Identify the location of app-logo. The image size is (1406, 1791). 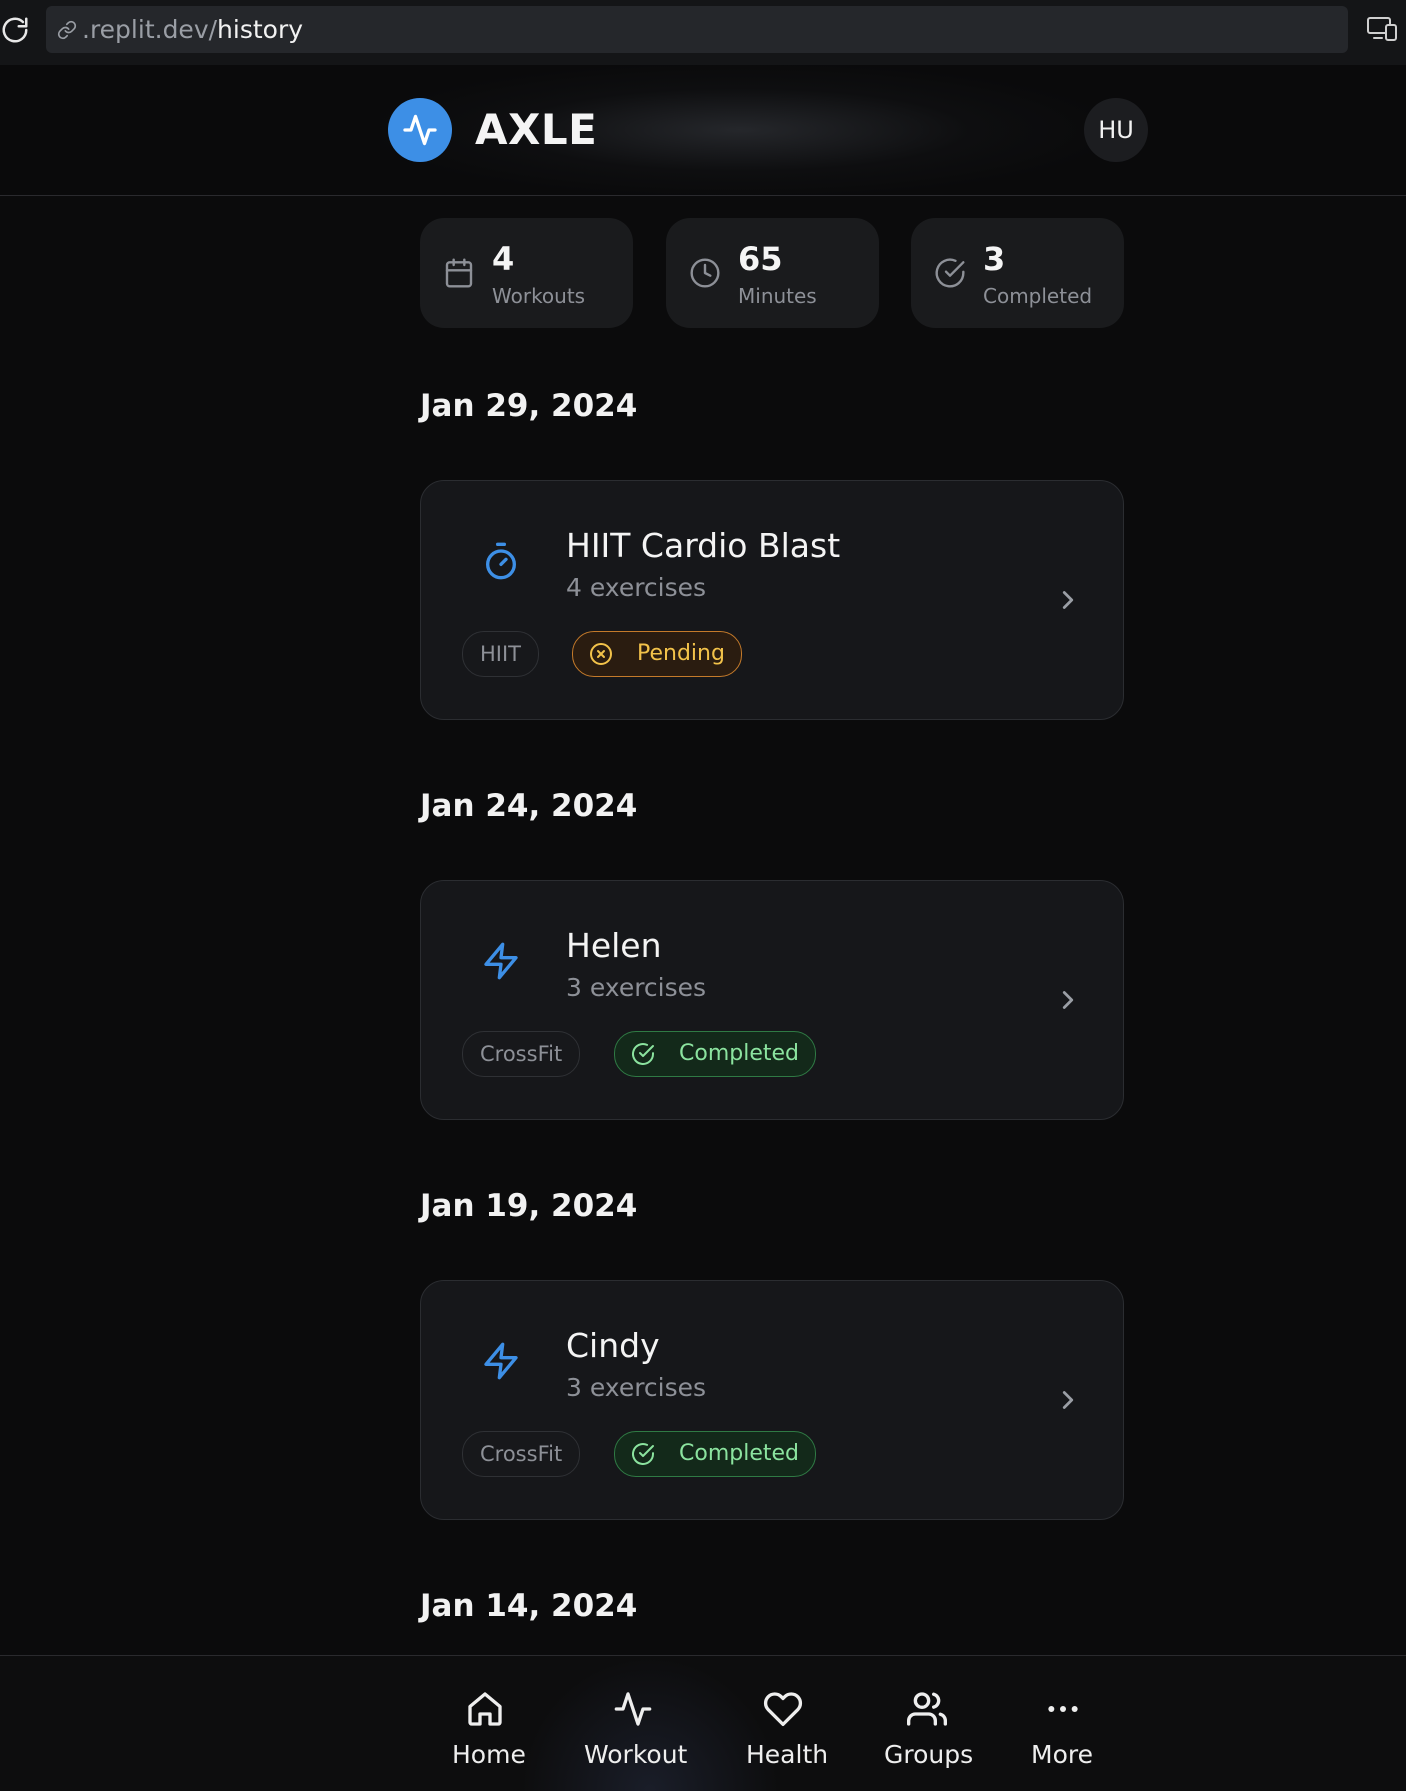
(420, 130).